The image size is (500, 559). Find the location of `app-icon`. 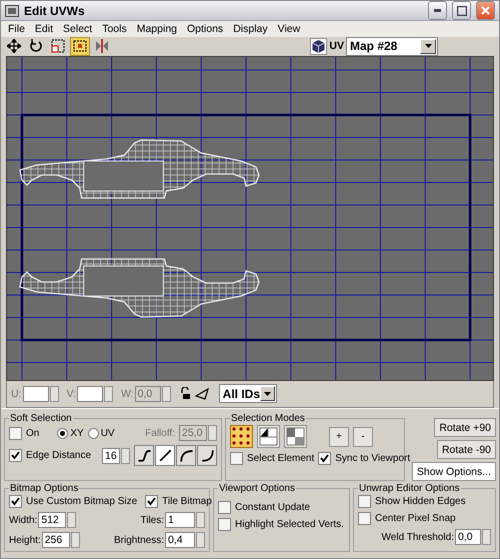

app-icon is located at coordinates (12, 10).